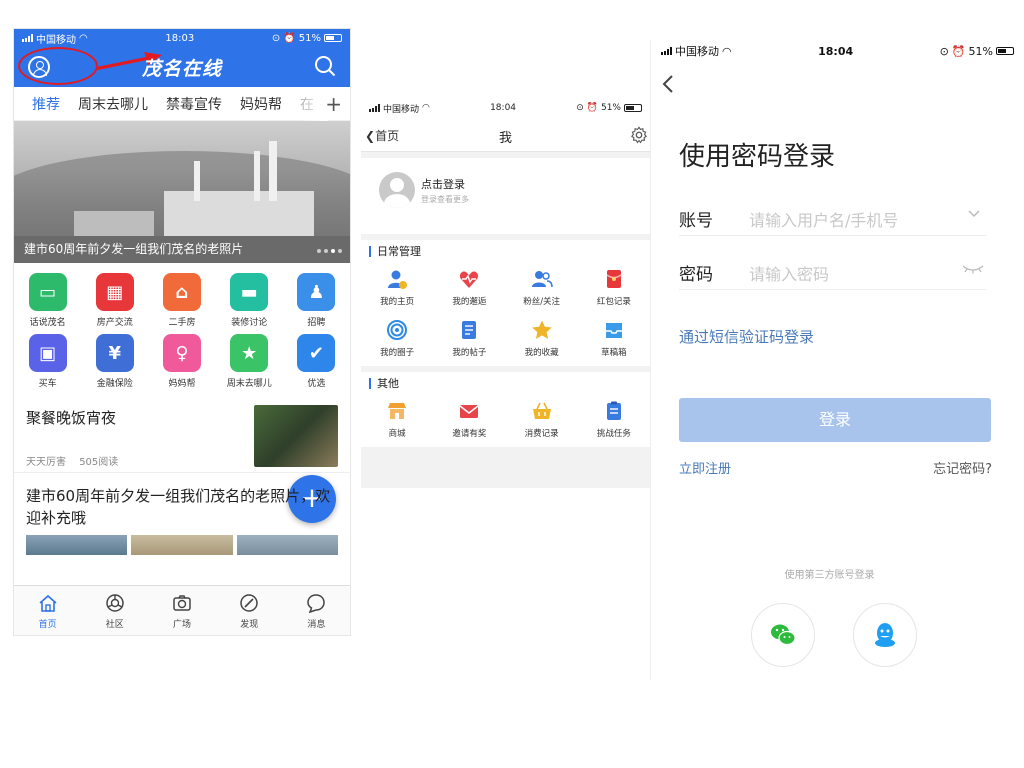 The image size is (1024, 768). I want to click on house-icon: ⌂, so click(181, 292).